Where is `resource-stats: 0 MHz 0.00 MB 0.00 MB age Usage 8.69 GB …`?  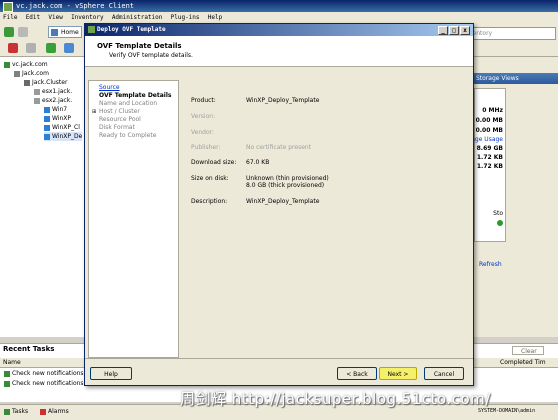 resource-stats: 0 MHz 0.00 MB 0.00 MB age Usage 8.69 GB … is located at coordinates (488, 165).